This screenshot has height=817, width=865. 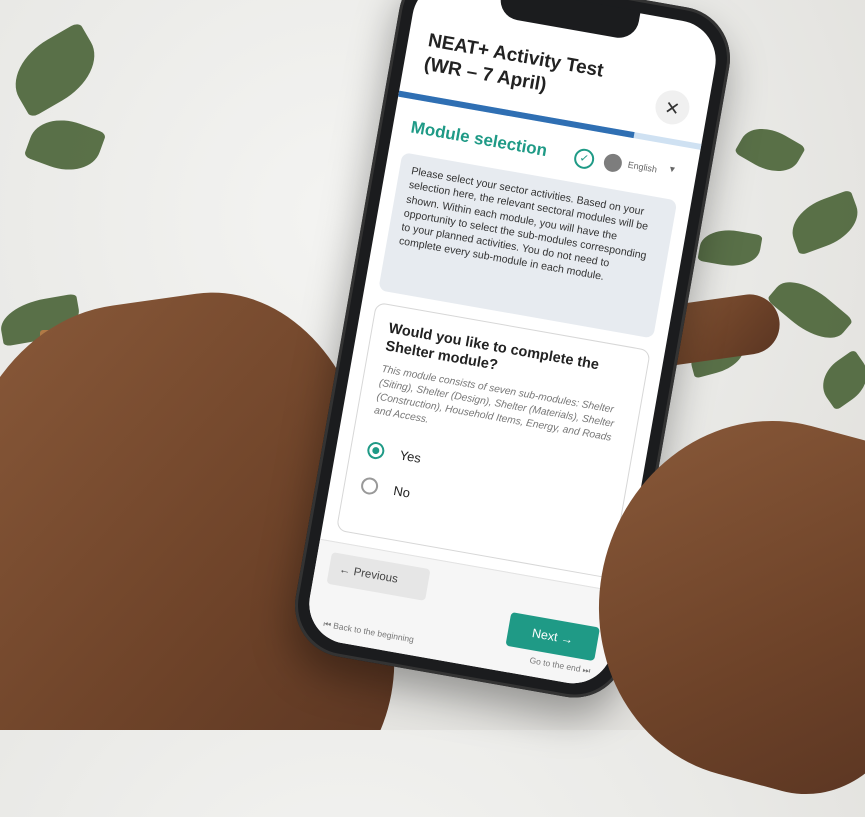 What do you see at coordinates (479, 139) in the screenshot?
I see `module-title: Module selection` at bounding box center [479, 139].